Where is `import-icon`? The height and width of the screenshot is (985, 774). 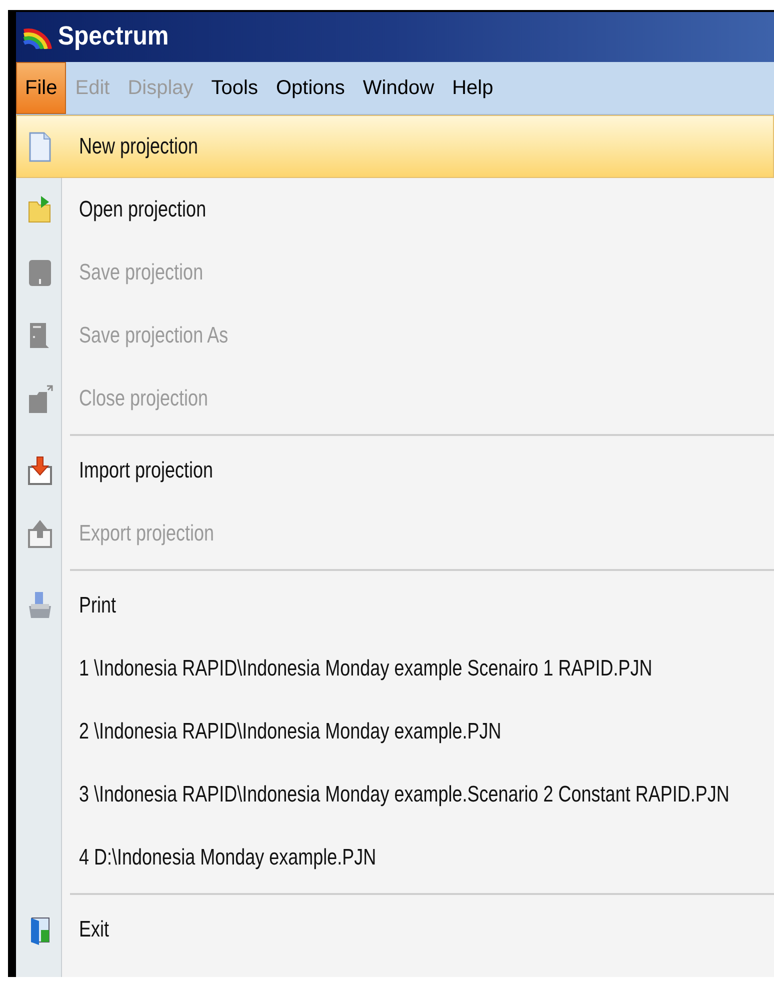
import-icon is located at coordinates (40, 470).